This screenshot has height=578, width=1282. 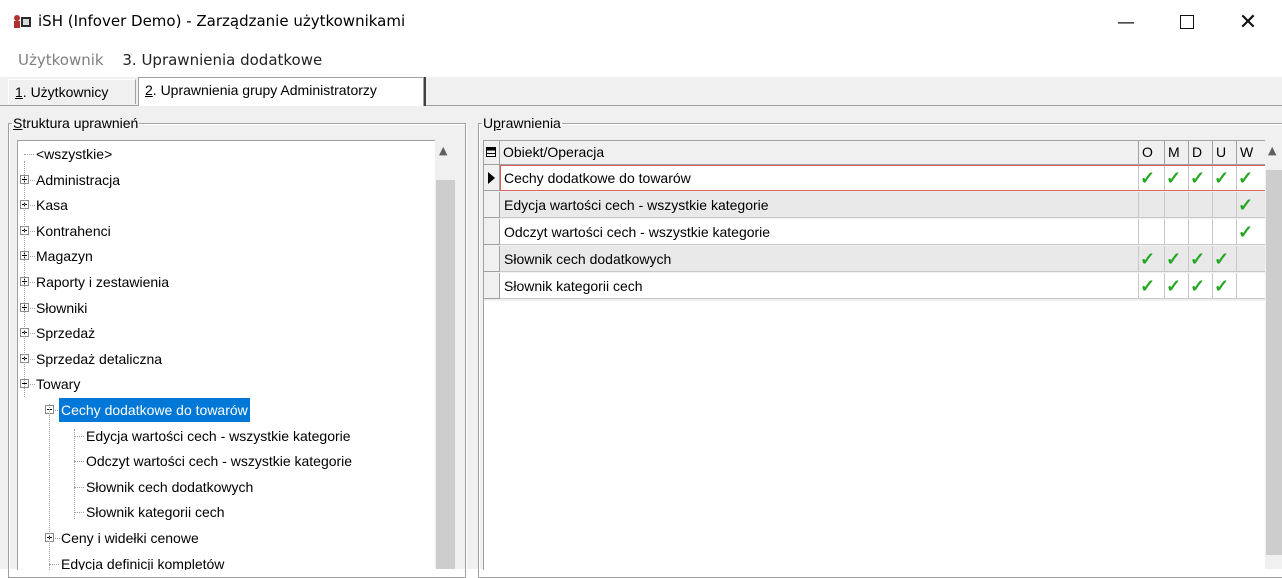 I want to click on column-header-object: Obiekt/Operacja, so click(x=819, y=152).